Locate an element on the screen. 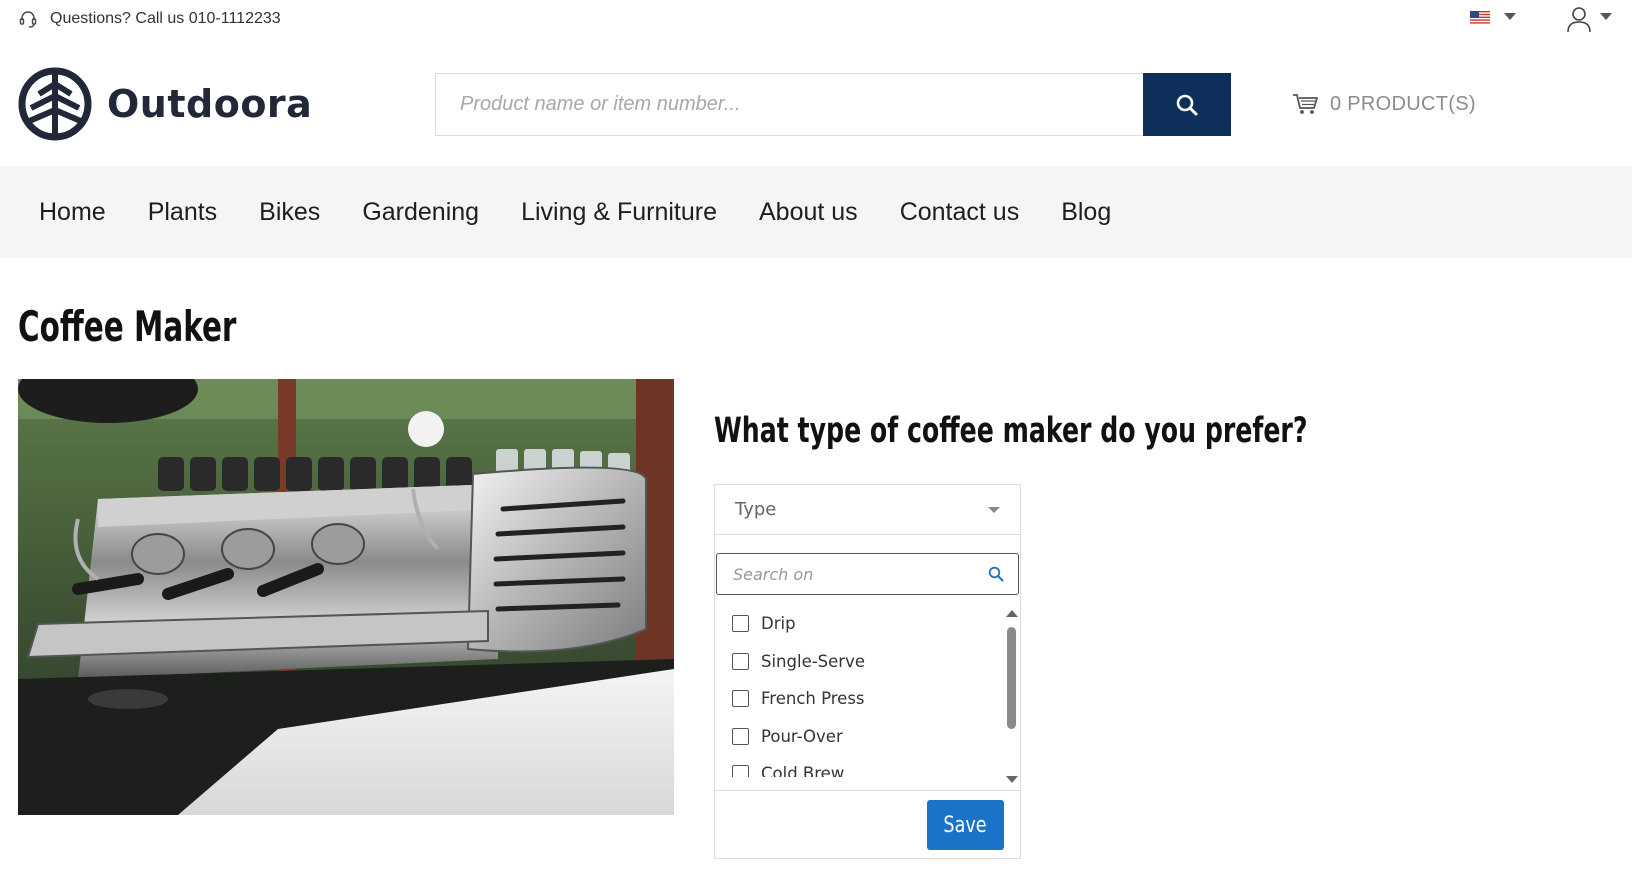  support-phone: Questions? Call us 010-1112233 is located at coordinates (149, 19).